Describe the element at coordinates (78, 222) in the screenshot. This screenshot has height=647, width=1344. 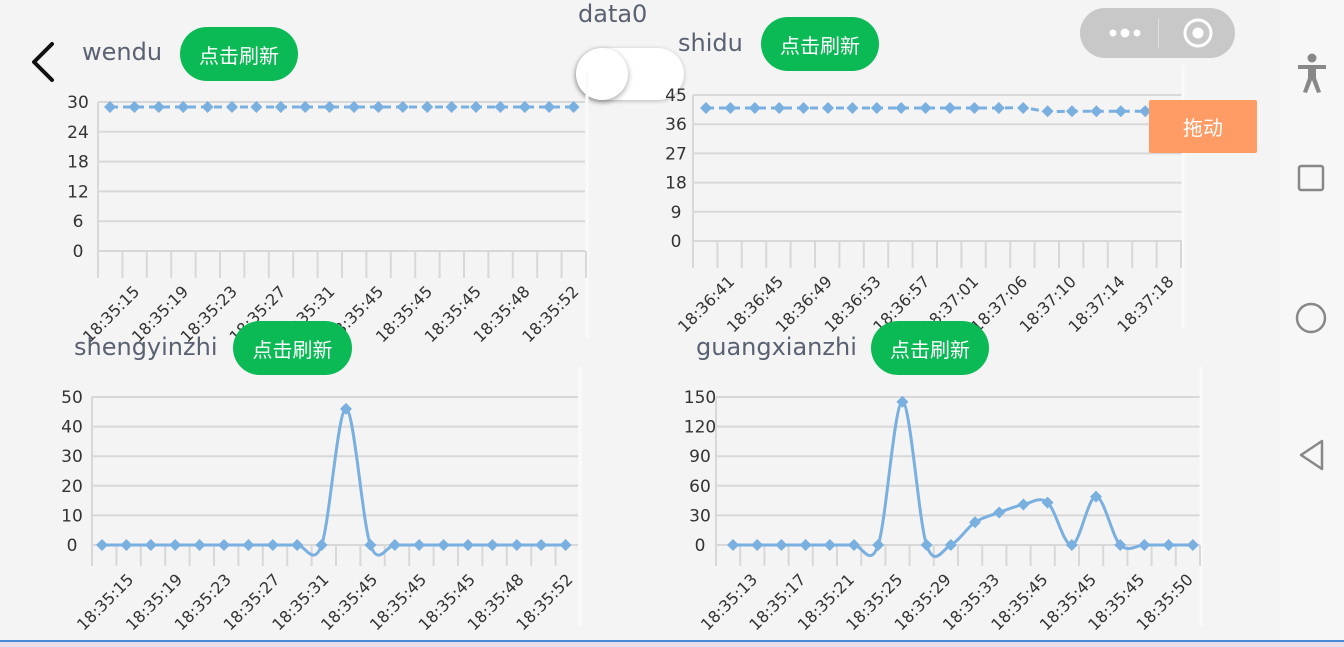
I see `y-tick-label: 6` at that location.